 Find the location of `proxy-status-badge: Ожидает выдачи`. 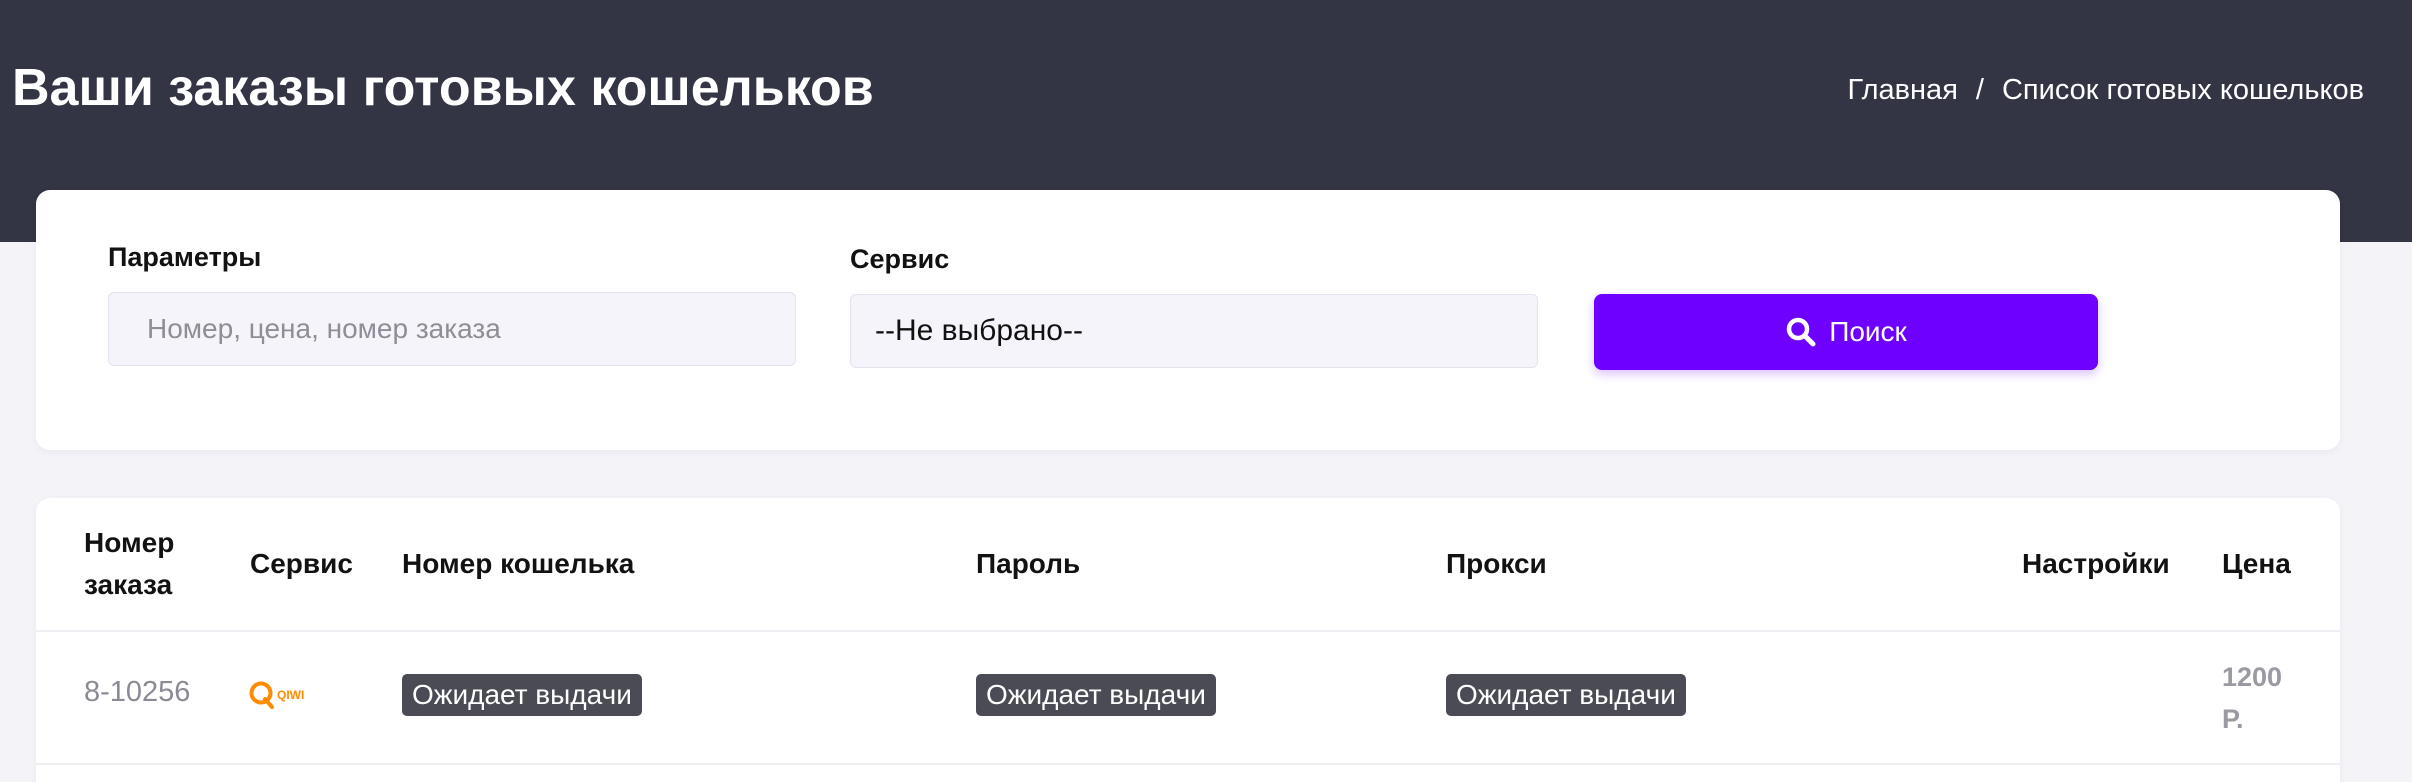

proxy-status-badge: Ожидает выдачи is located at coordinates (1566, 695).